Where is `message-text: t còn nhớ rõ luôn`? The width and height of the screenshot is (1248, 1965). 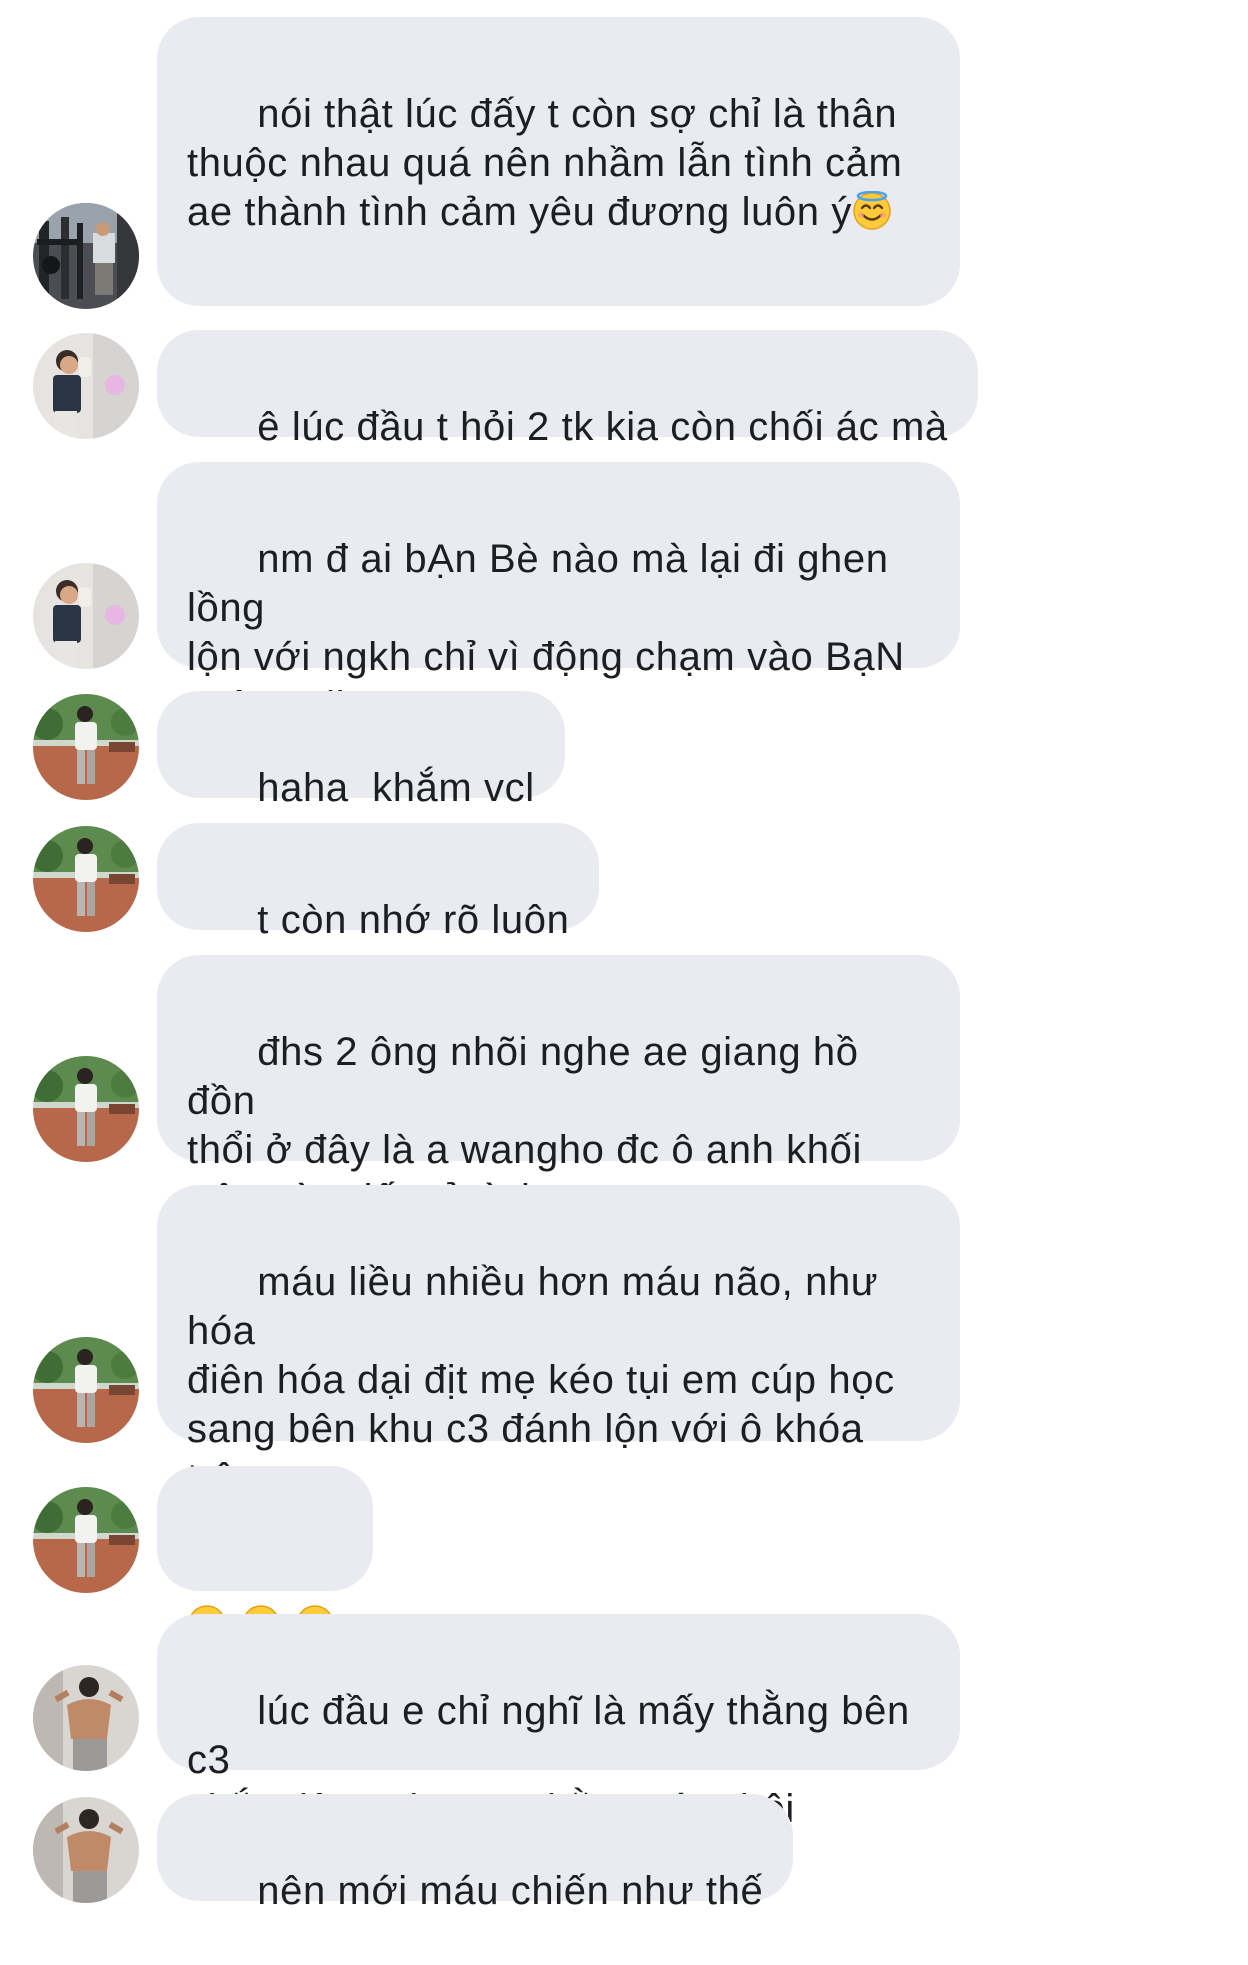 message-text: t còn nhớ rõ luôn is located at coordinates (413, 920).